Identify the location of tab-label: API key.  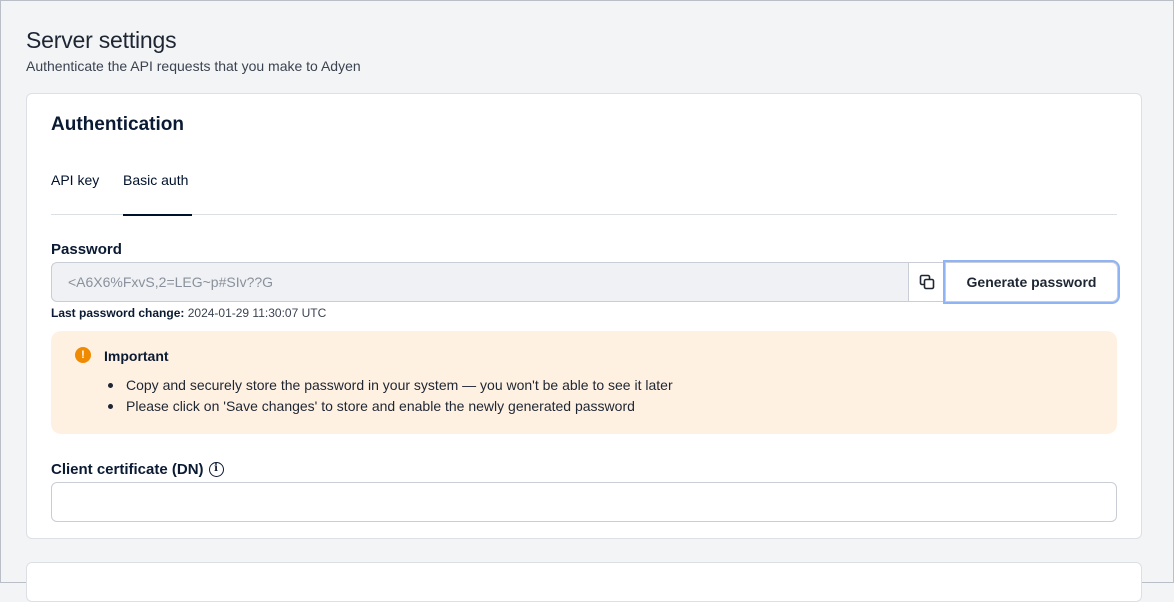
(75, 180).